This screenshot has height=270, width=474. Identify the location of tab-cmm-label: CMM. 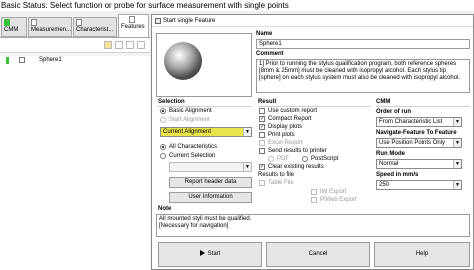
(11, 30).